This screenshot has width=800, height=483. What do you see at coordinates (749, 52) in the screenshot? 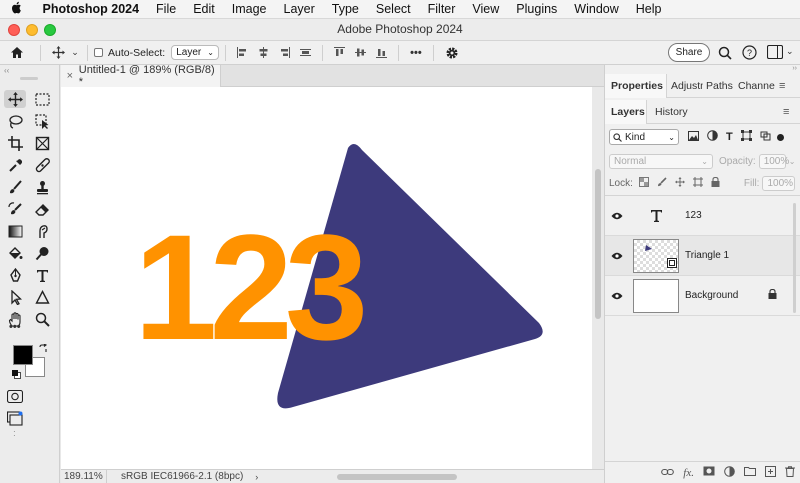
I see `help-icon: ?` at bounding box center [749, 52].